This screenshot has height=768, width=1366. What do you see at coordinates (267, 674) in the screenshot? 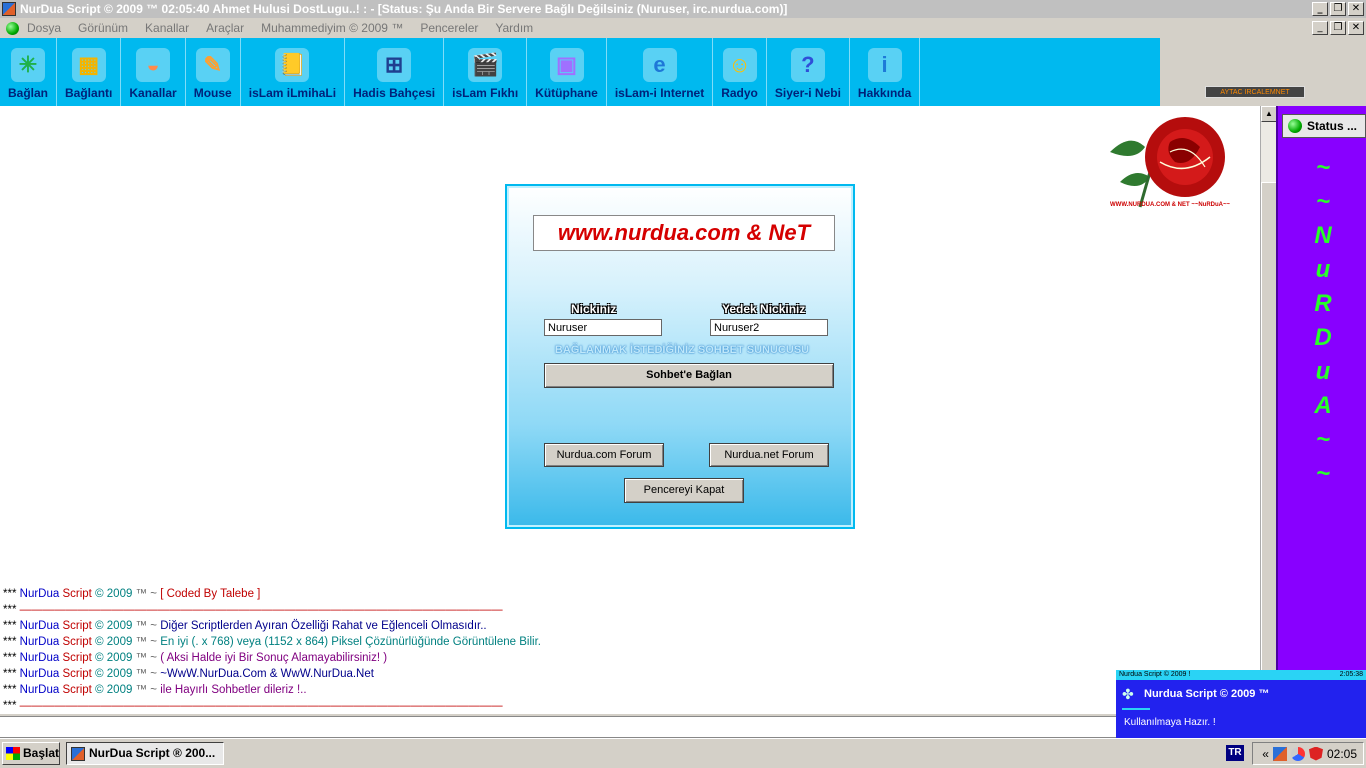
I see `chat-message: ~WwW.NurDua.Com & WwW.NurDua.Net` at bounding box center [267, 674].